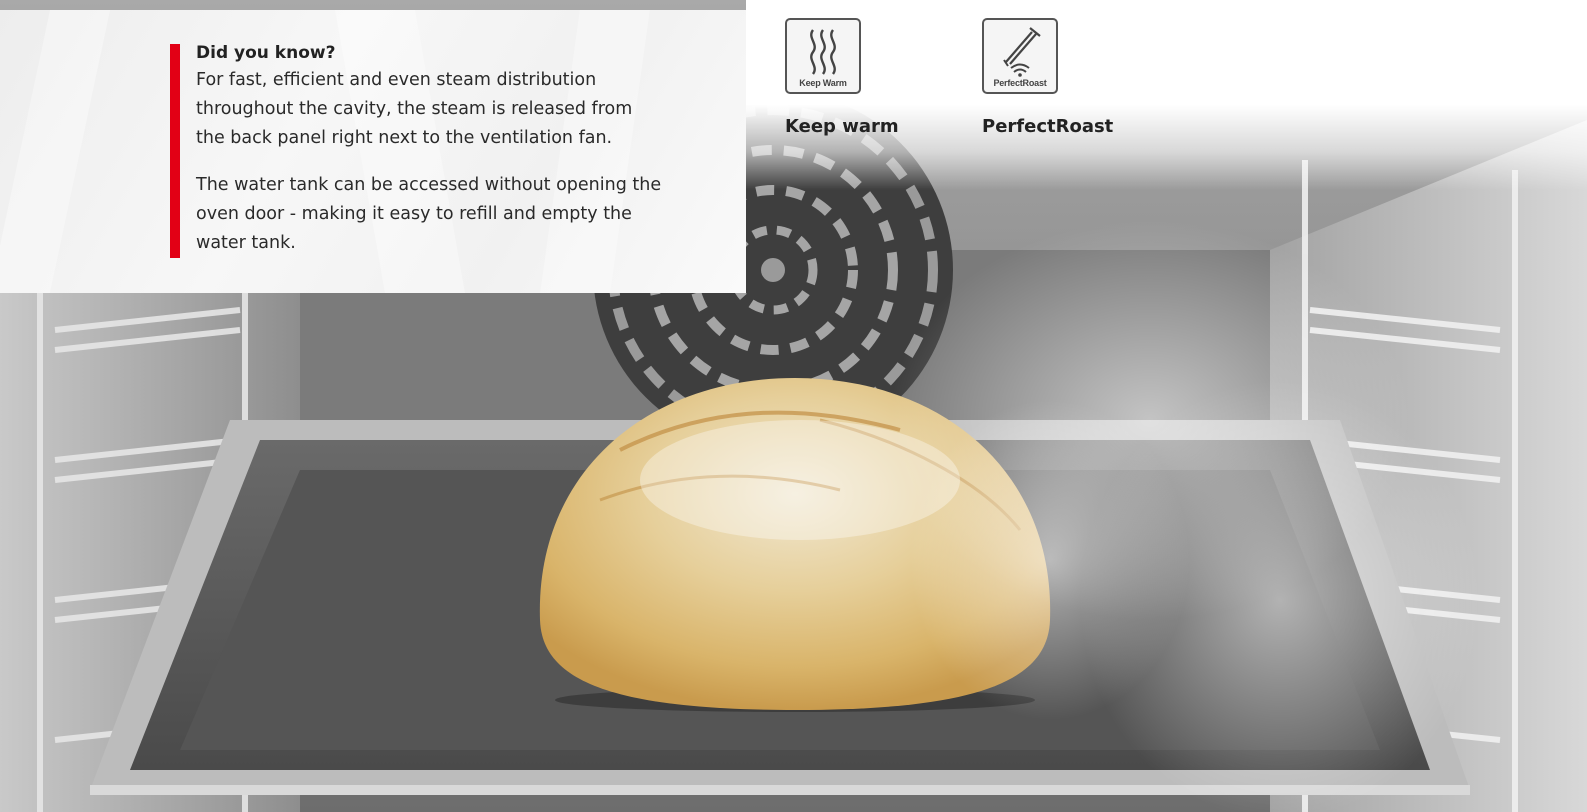 The width and height of the screenshot is (1587, 812). I want to click on feature-keep-warm: Keep Warm Keep warm, so click(842, 77).